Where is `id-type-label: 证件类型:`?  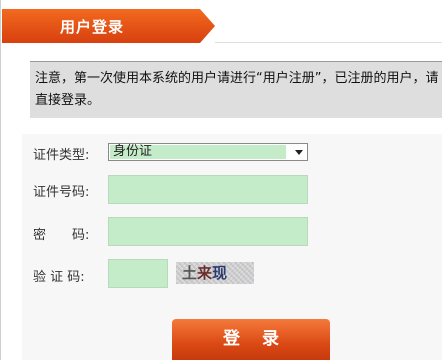
id-type-label: 证件类型: is located at coordinates (61, 155).